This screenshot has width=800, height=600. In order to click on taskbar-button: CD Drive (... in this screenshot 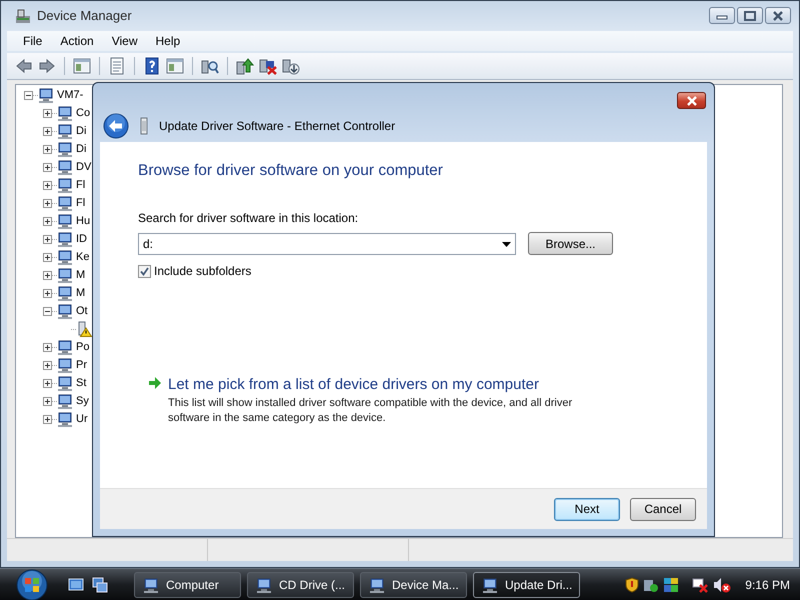, I will do `click(300, 585)`.